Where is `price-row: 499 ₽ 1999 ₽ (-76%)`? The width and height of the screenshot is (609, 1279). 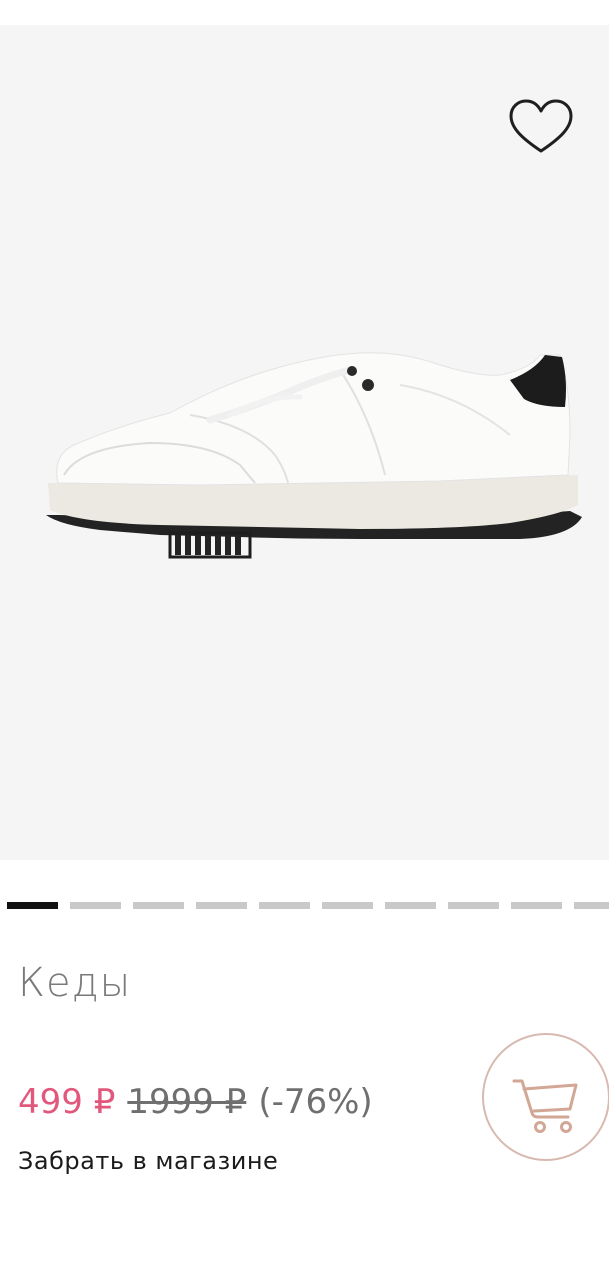
price-row: 499 ₽ 1999 ₽ (-76%) is located at coordinates (195, 1102).